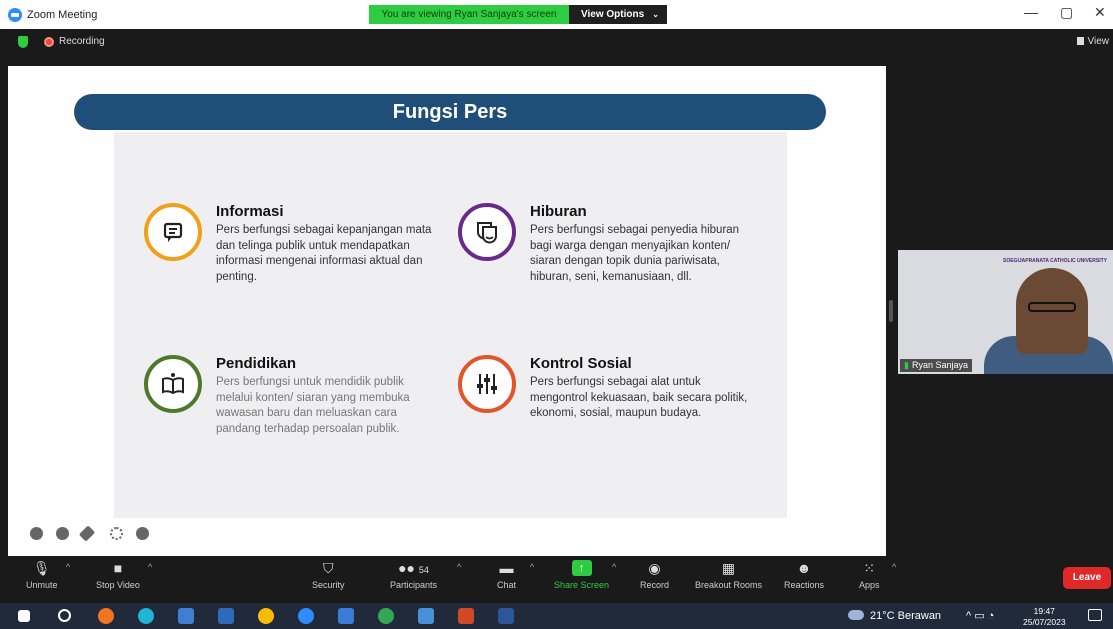  I want to click on video-options-caret-icon: ^, so click(150, 567).